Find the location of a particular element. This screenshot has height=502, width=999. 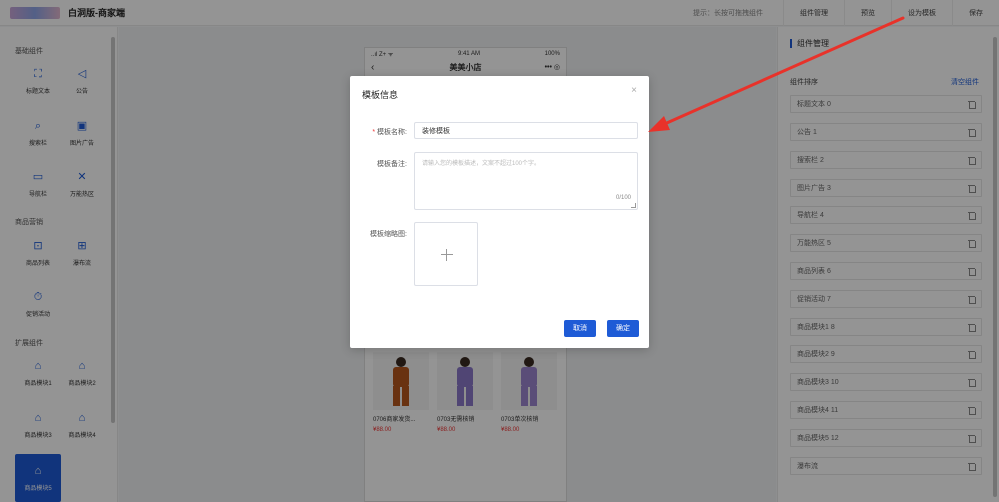

template-remark-label: 模板备注: is located at coordinates (392, 164).